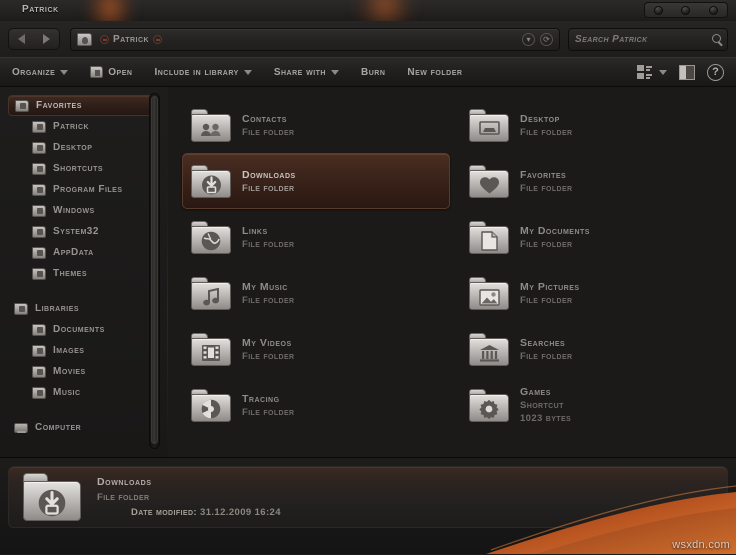 The width and height of the screenshot is (736, 555). Describe the element at coordinates (131, 39) in the screenshot. I see `breadcrumb-patrick: Patrick` at that location.